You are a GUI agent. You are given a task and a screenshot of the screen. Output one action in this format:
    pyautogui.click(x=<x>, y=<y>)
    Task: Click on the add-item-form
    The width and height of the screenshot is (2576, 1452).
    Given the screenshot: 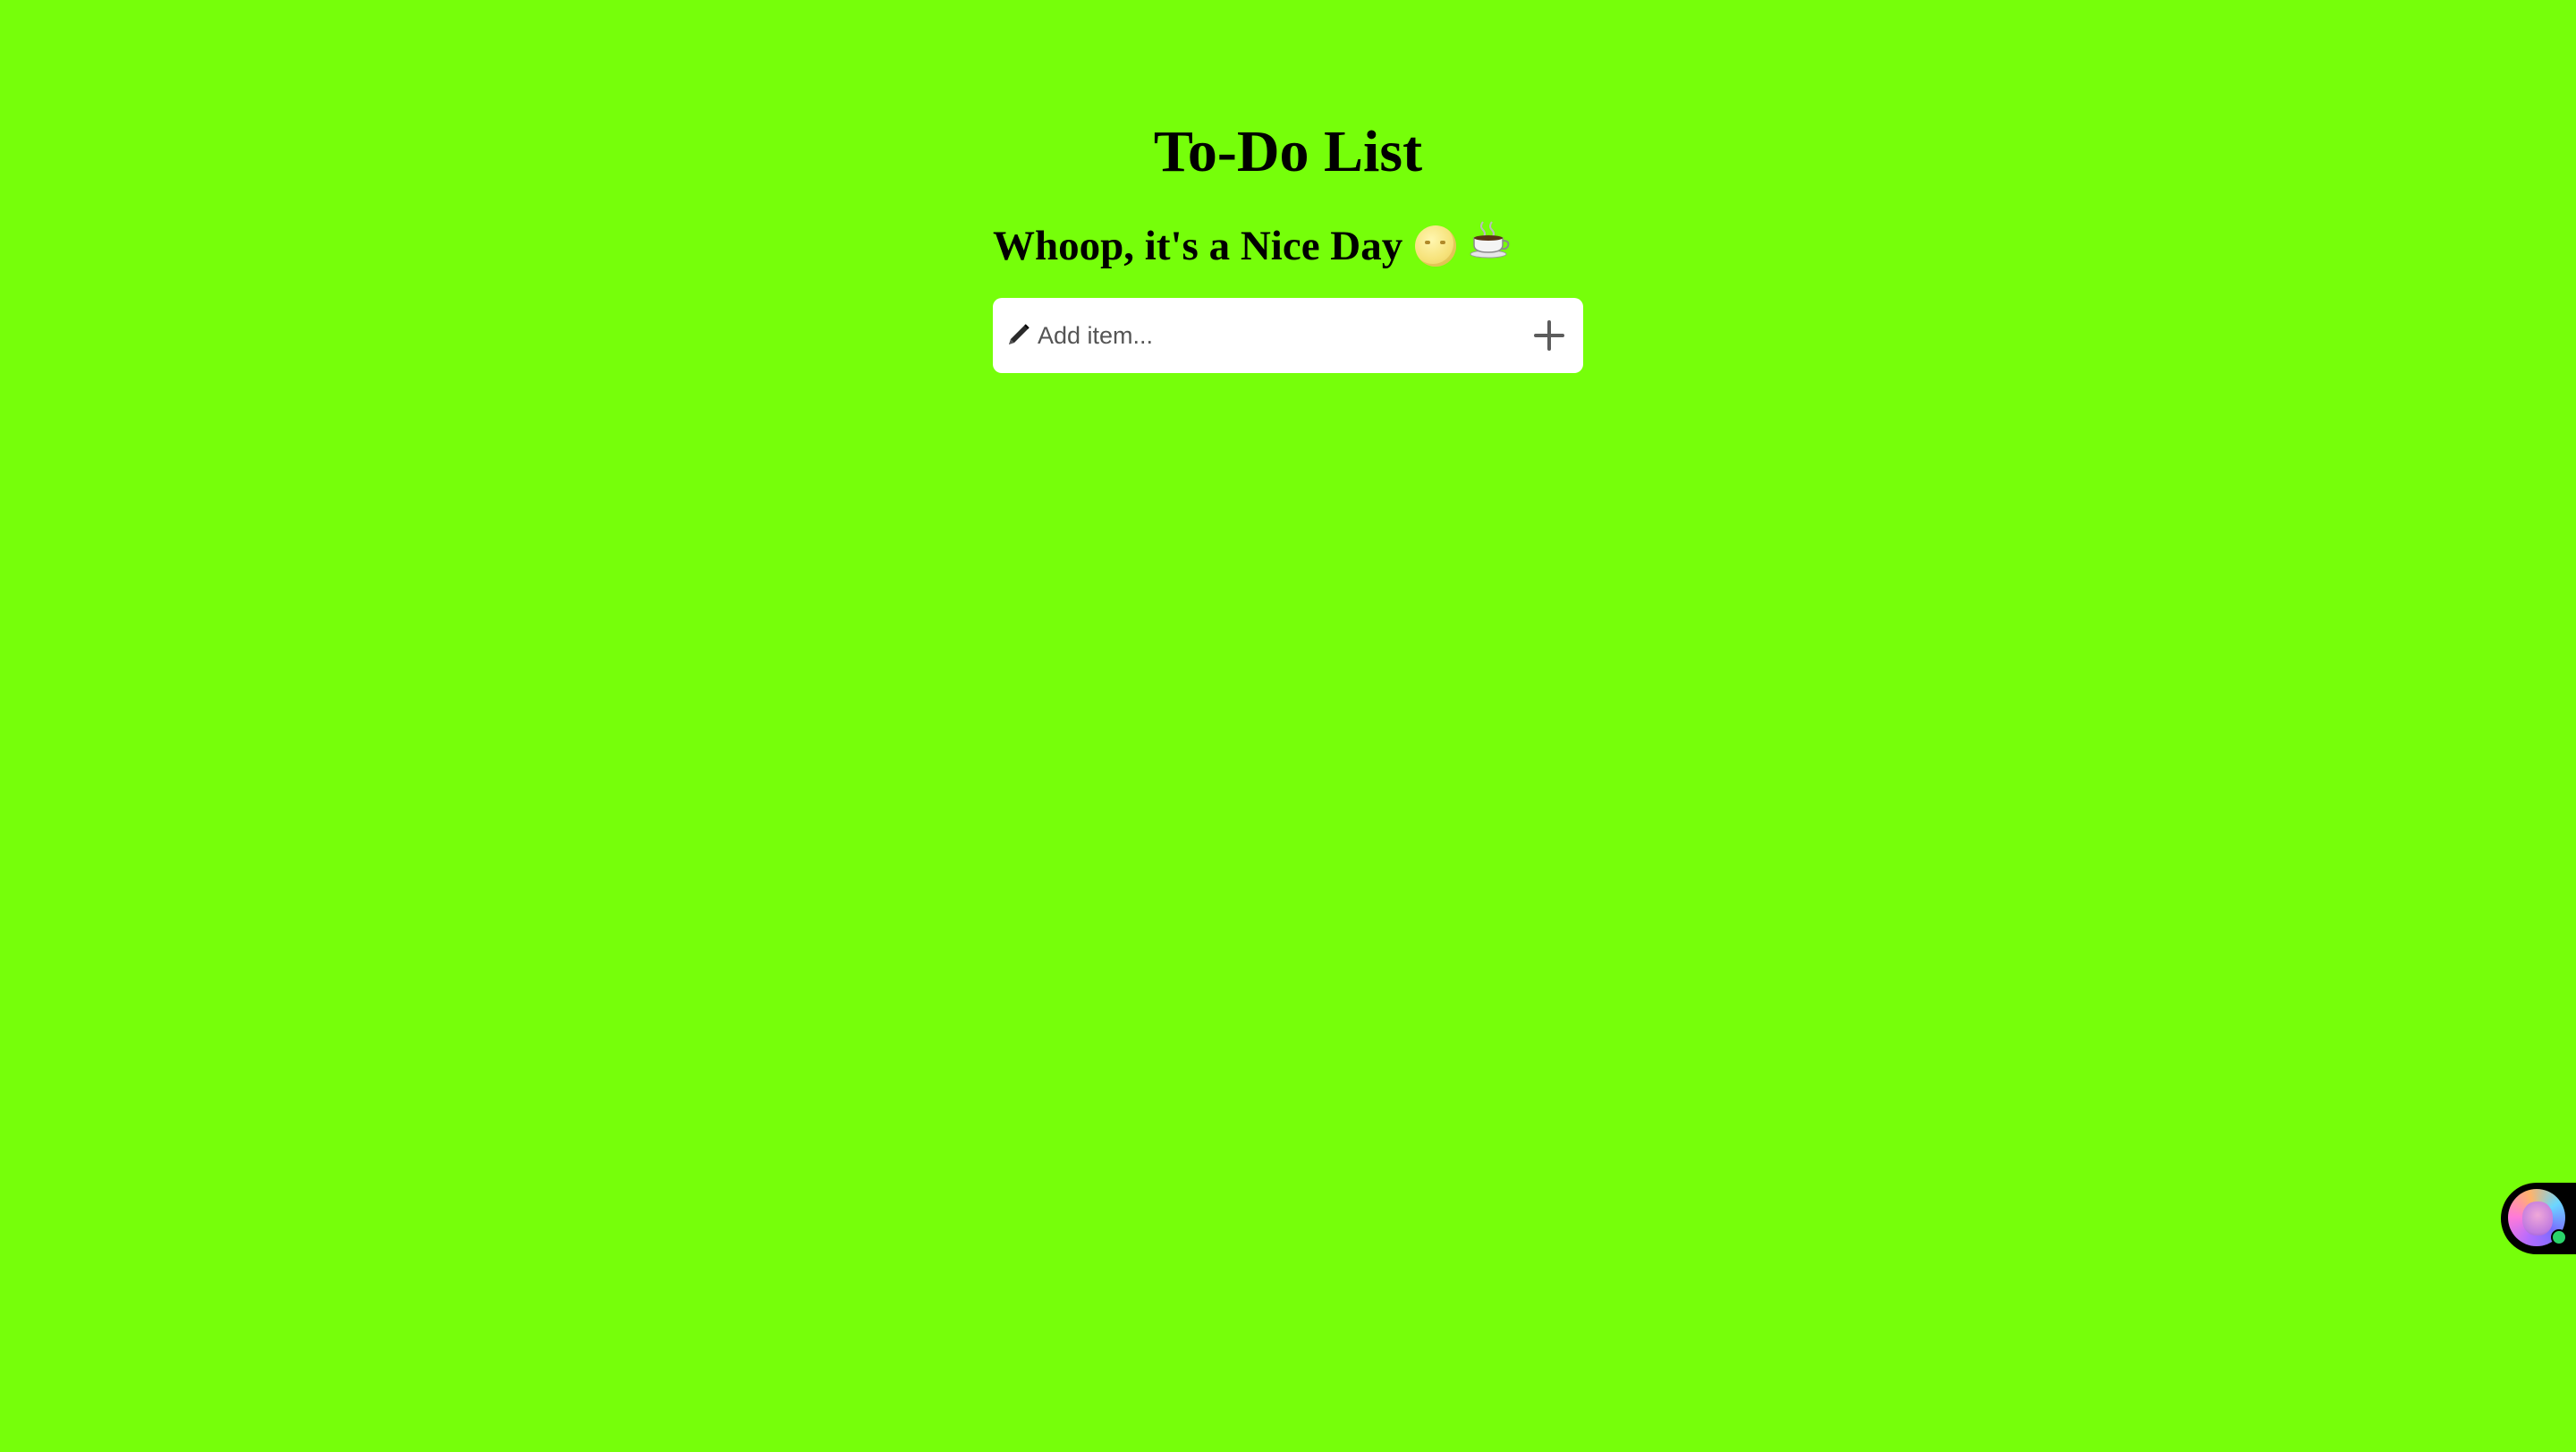 What is the action you would take?
    pyautogui.click(x=1288, y=335)
    